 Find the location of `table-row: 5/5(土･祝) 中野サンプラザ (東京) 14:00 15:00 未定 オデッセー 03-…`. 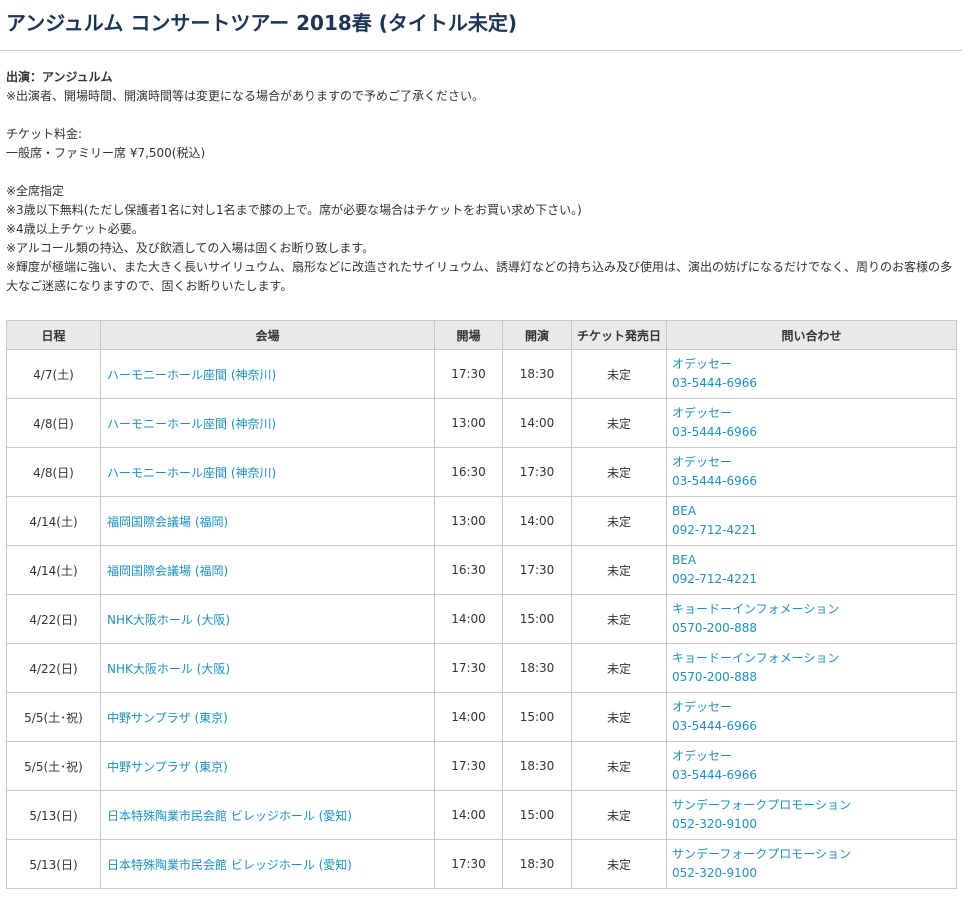

table-row: 5/5(土･祝) 中野サンプラザ (東京) 14:00 15:00 未定 オデッセー 03-… is located at coordinates (481, 717).